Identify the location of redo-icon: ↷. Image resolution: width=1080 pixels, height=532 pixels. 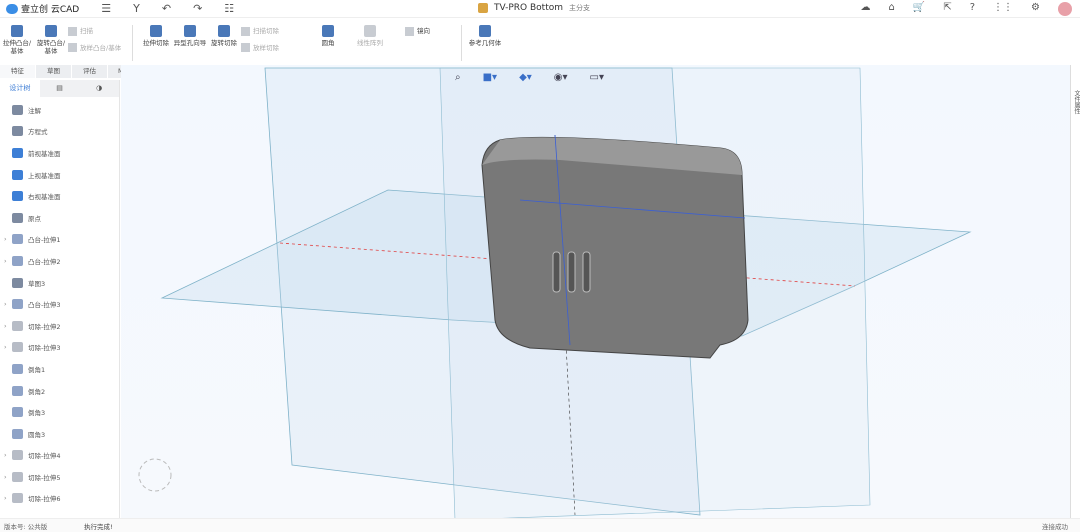
(197, 8).